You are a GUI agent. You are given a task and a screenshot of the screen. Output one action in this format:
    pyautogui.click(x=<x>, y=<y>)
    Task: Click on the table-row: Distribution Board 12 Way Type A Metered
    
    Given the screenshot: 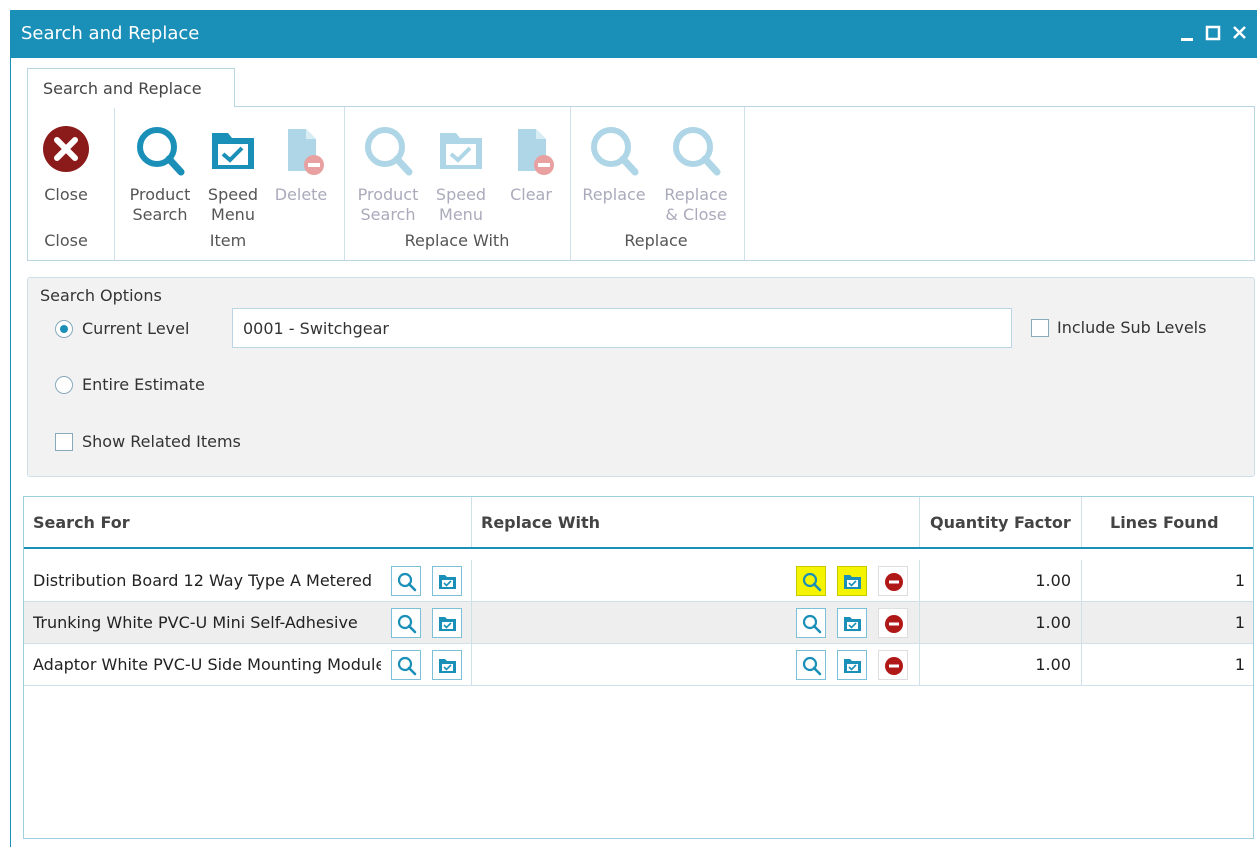 What is the action you would take?
    pyautogui.click(x=638, y=581)
    